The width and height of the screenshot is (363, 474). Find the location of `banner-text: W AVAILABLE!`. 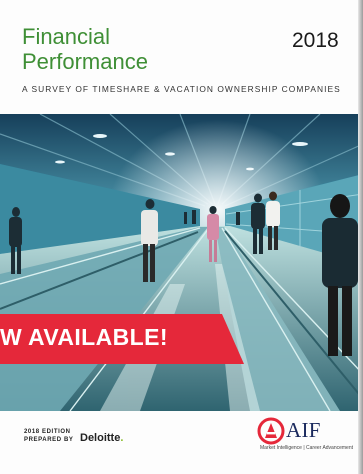

banner-text: W AVAILABLE! is located at coordinates (84, 337).